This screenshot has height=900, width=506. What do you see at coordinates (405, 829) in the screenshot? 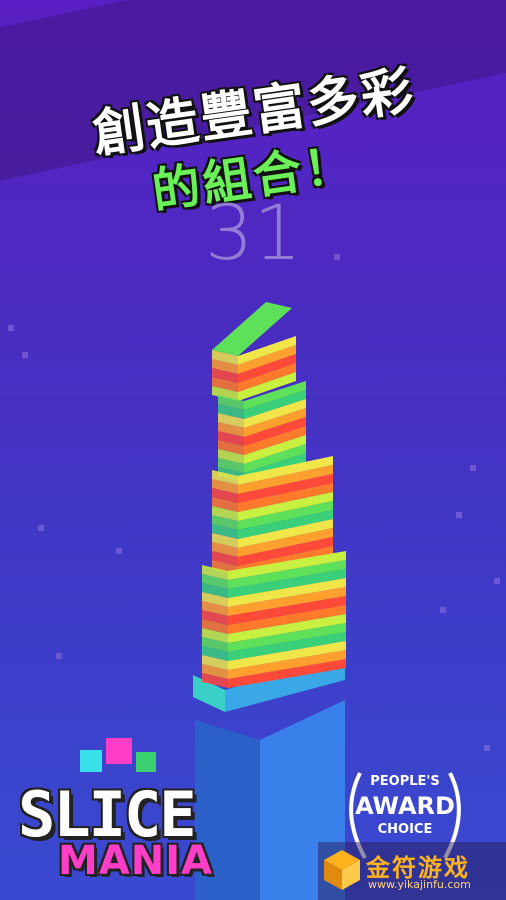
I see `award-line-3: CHOICE` at bounding box center [405, 829].